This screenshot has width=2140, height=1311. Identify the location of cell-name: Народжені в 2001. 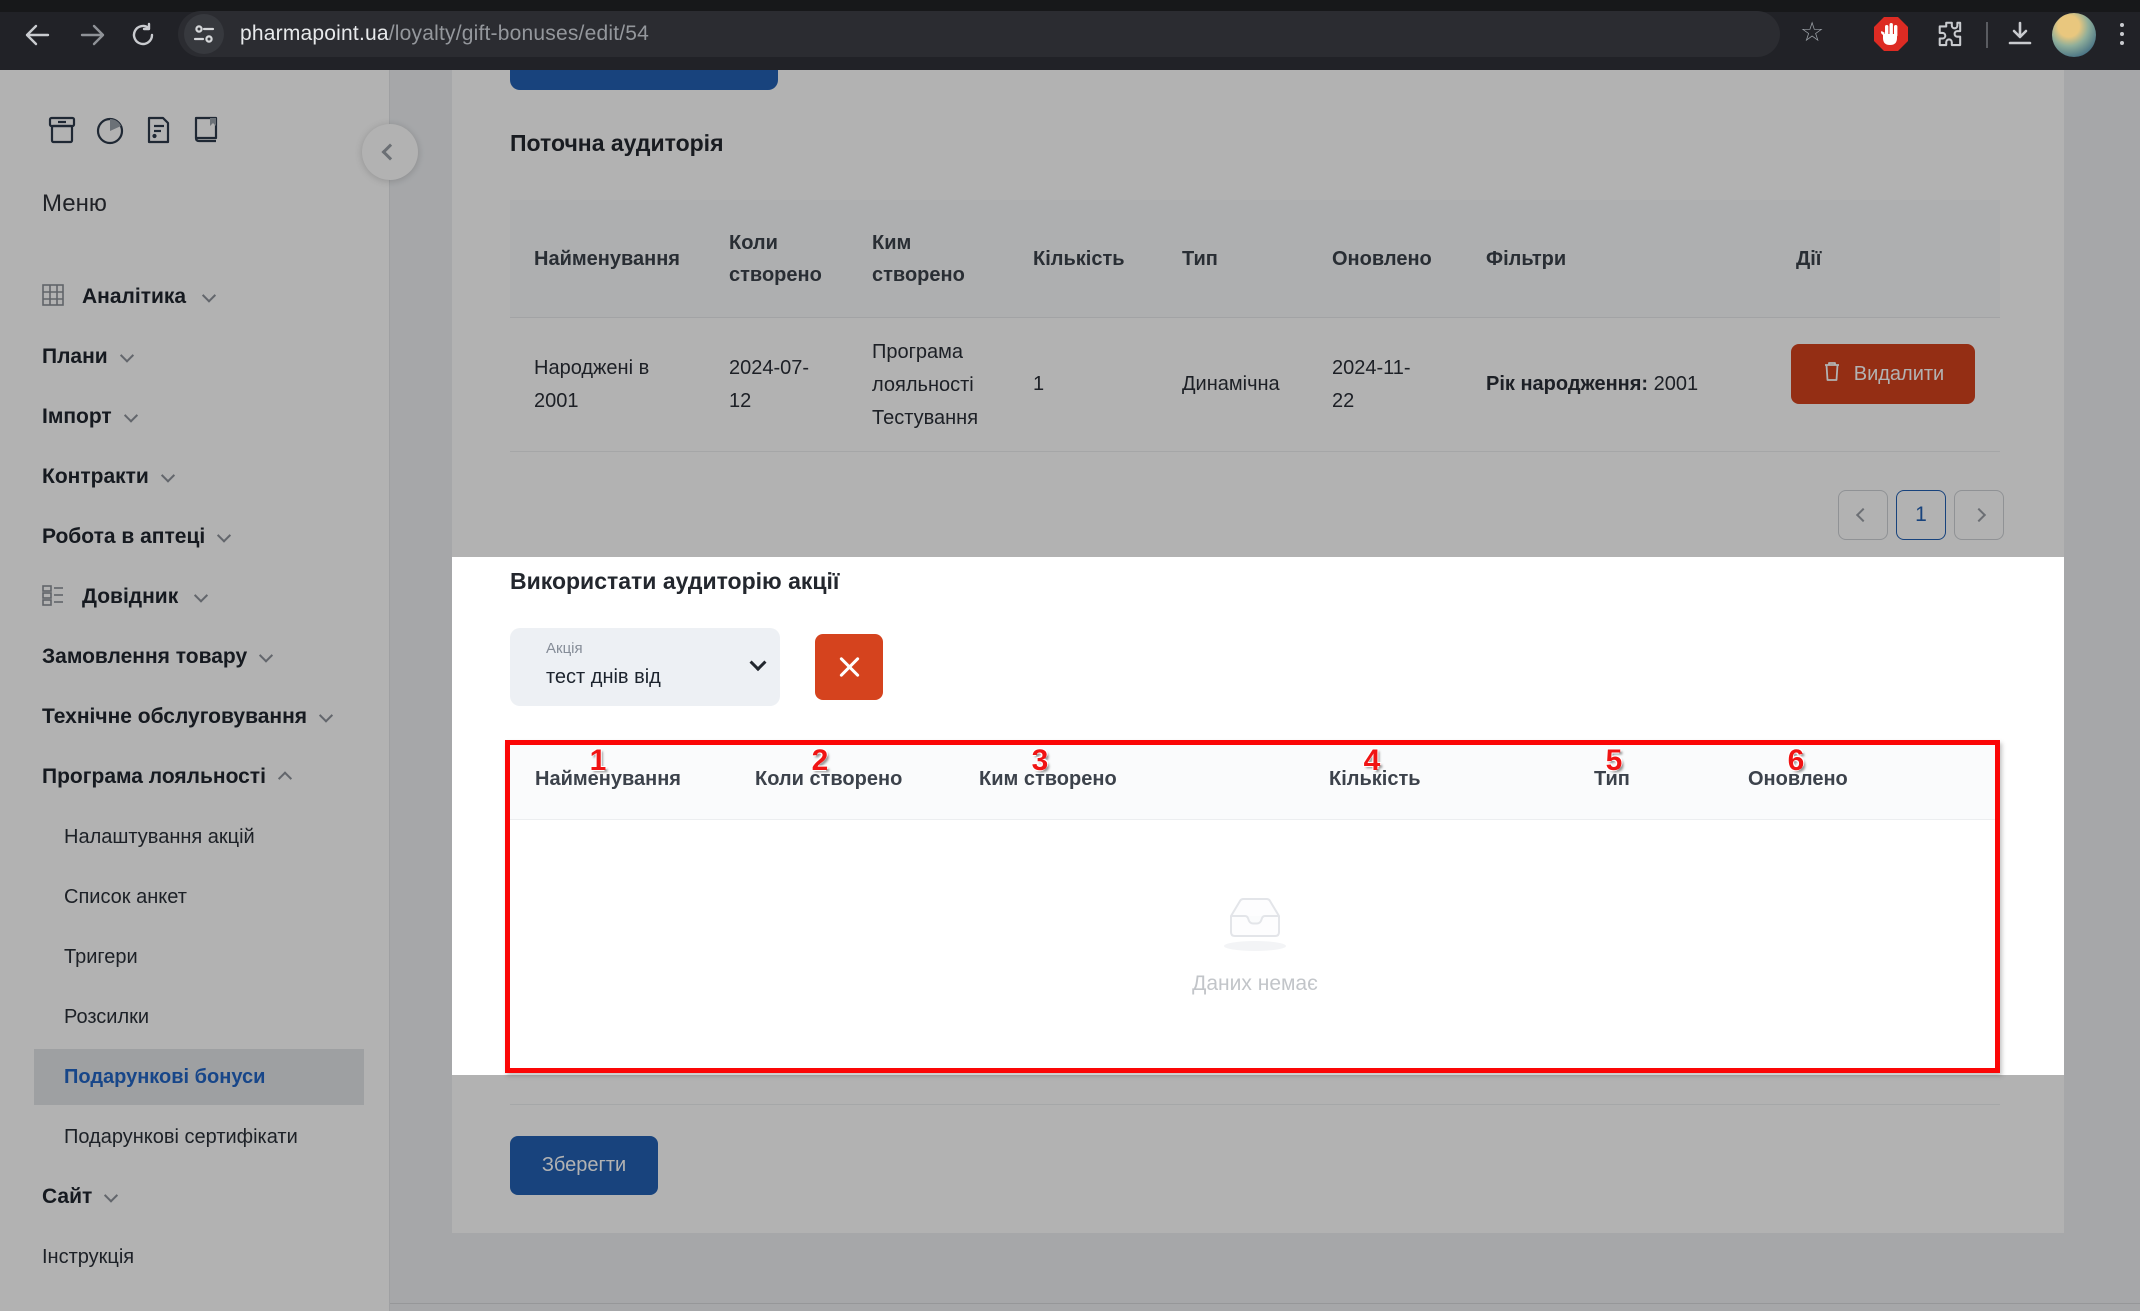
(592, 384).